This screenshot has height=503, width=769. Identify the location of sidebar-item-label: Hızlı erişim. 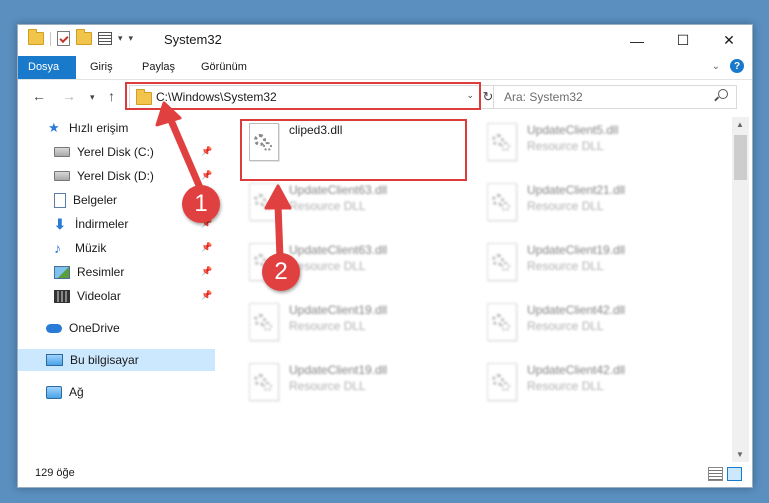
(99, 128).